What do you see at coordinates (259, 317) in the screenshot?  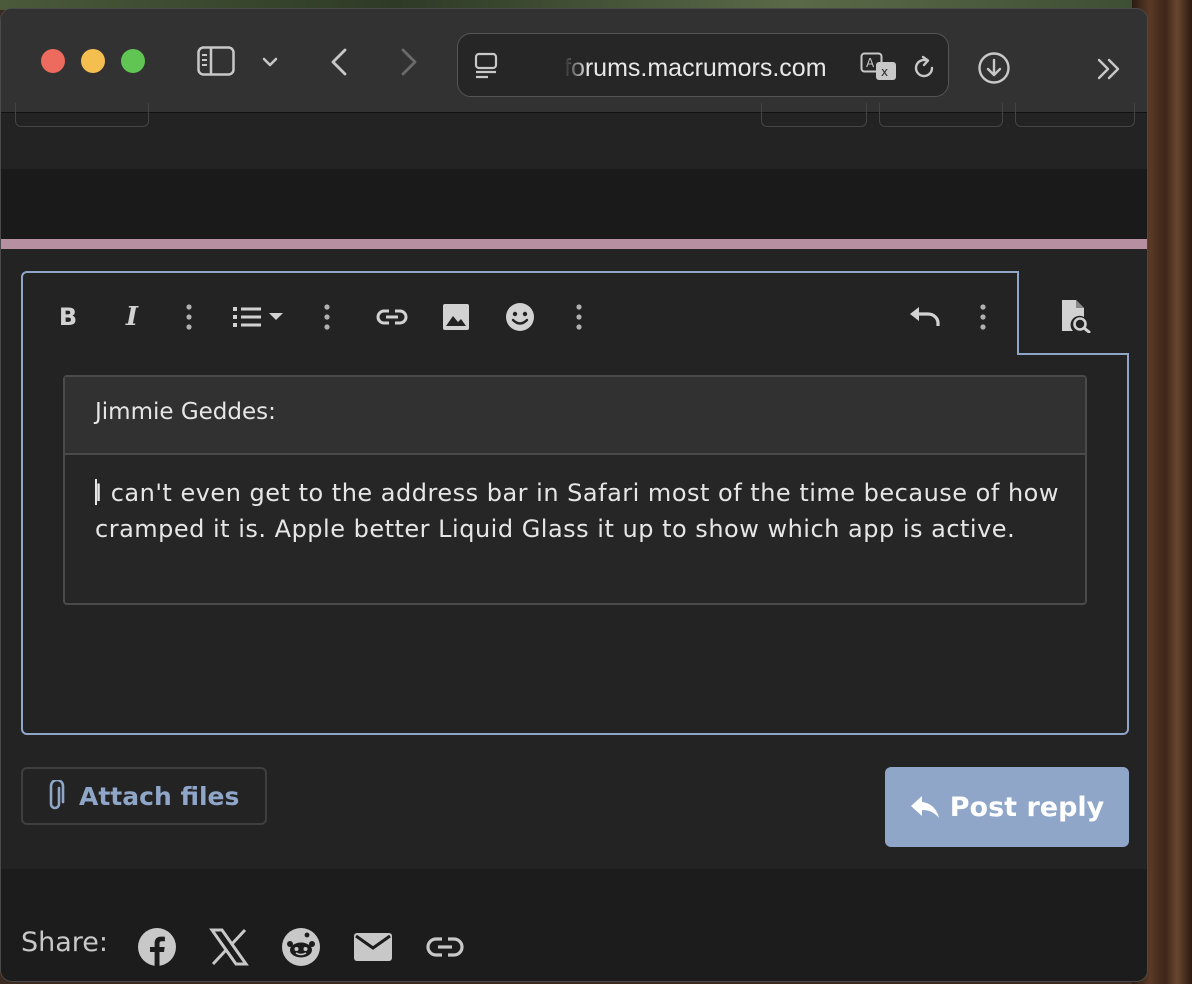 I see `list-icon` at bounding box center [259, 317].